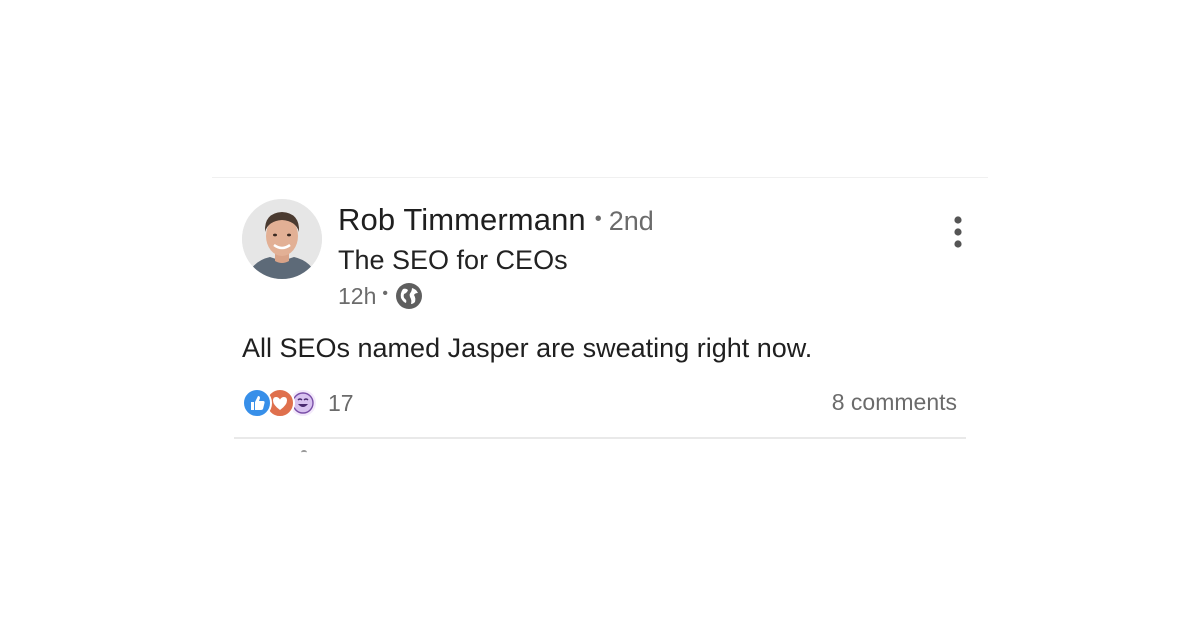 This screenshot has height=630, width=1200. What do you see at coordinates (631, 221) in the screenshot?
I see `connection-degree: 2nd` at bounding box center [631, 221].